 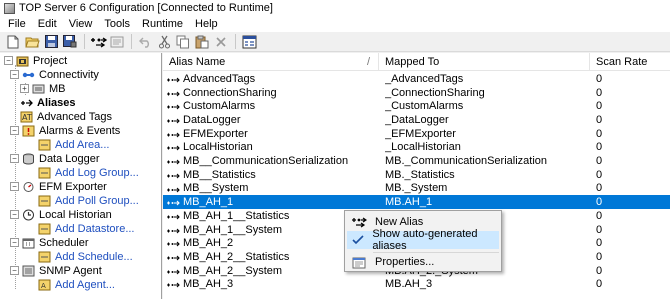 I want to click on tree-node-scheduler: − Scheduler, so click(x=49, y=242).